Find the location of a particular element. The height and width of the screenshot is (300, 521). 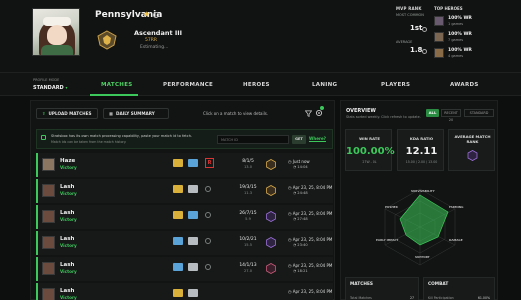

profile-mode-select: STANDARD ▾ is located at coordinates (50, 88).